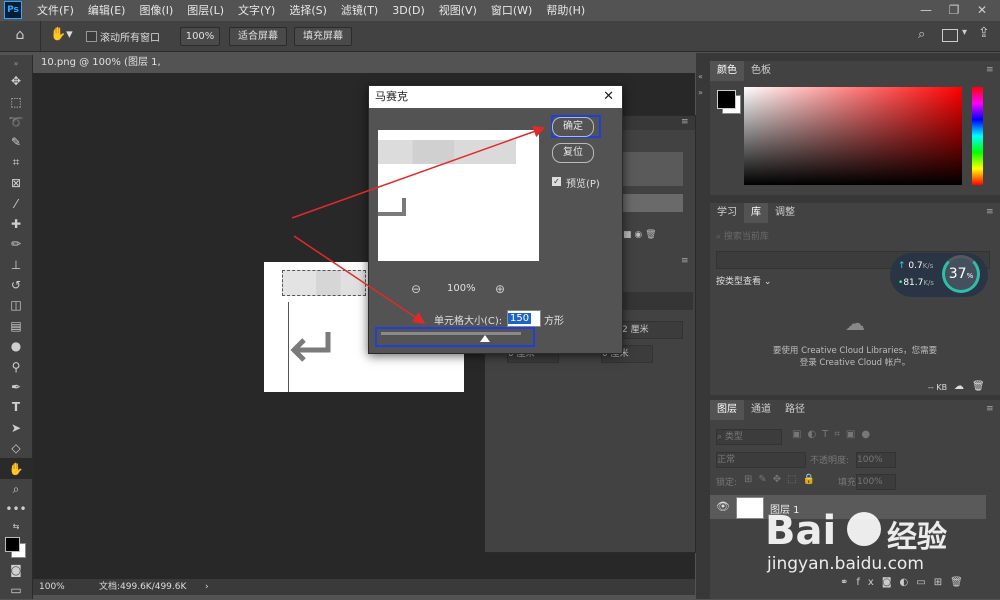 The image size is (1000, 600). Describe the element at coordinates (323, 36) in the screenshot. I see `fill-screen-button: 填充屏幕` at that location.